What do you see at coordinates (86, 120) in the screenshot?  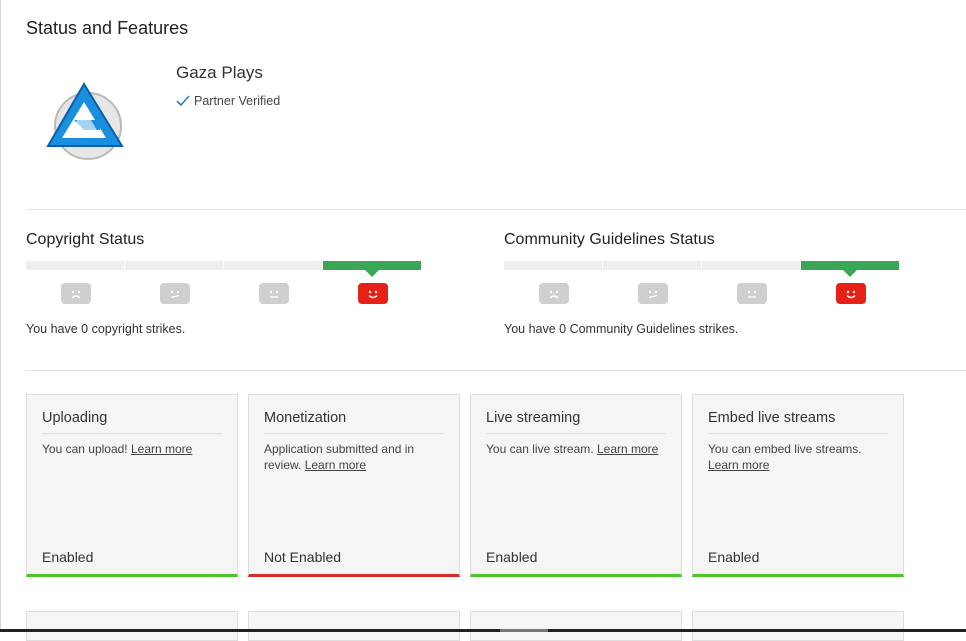 I see `channel-logo` at bounding box center [86, 120].